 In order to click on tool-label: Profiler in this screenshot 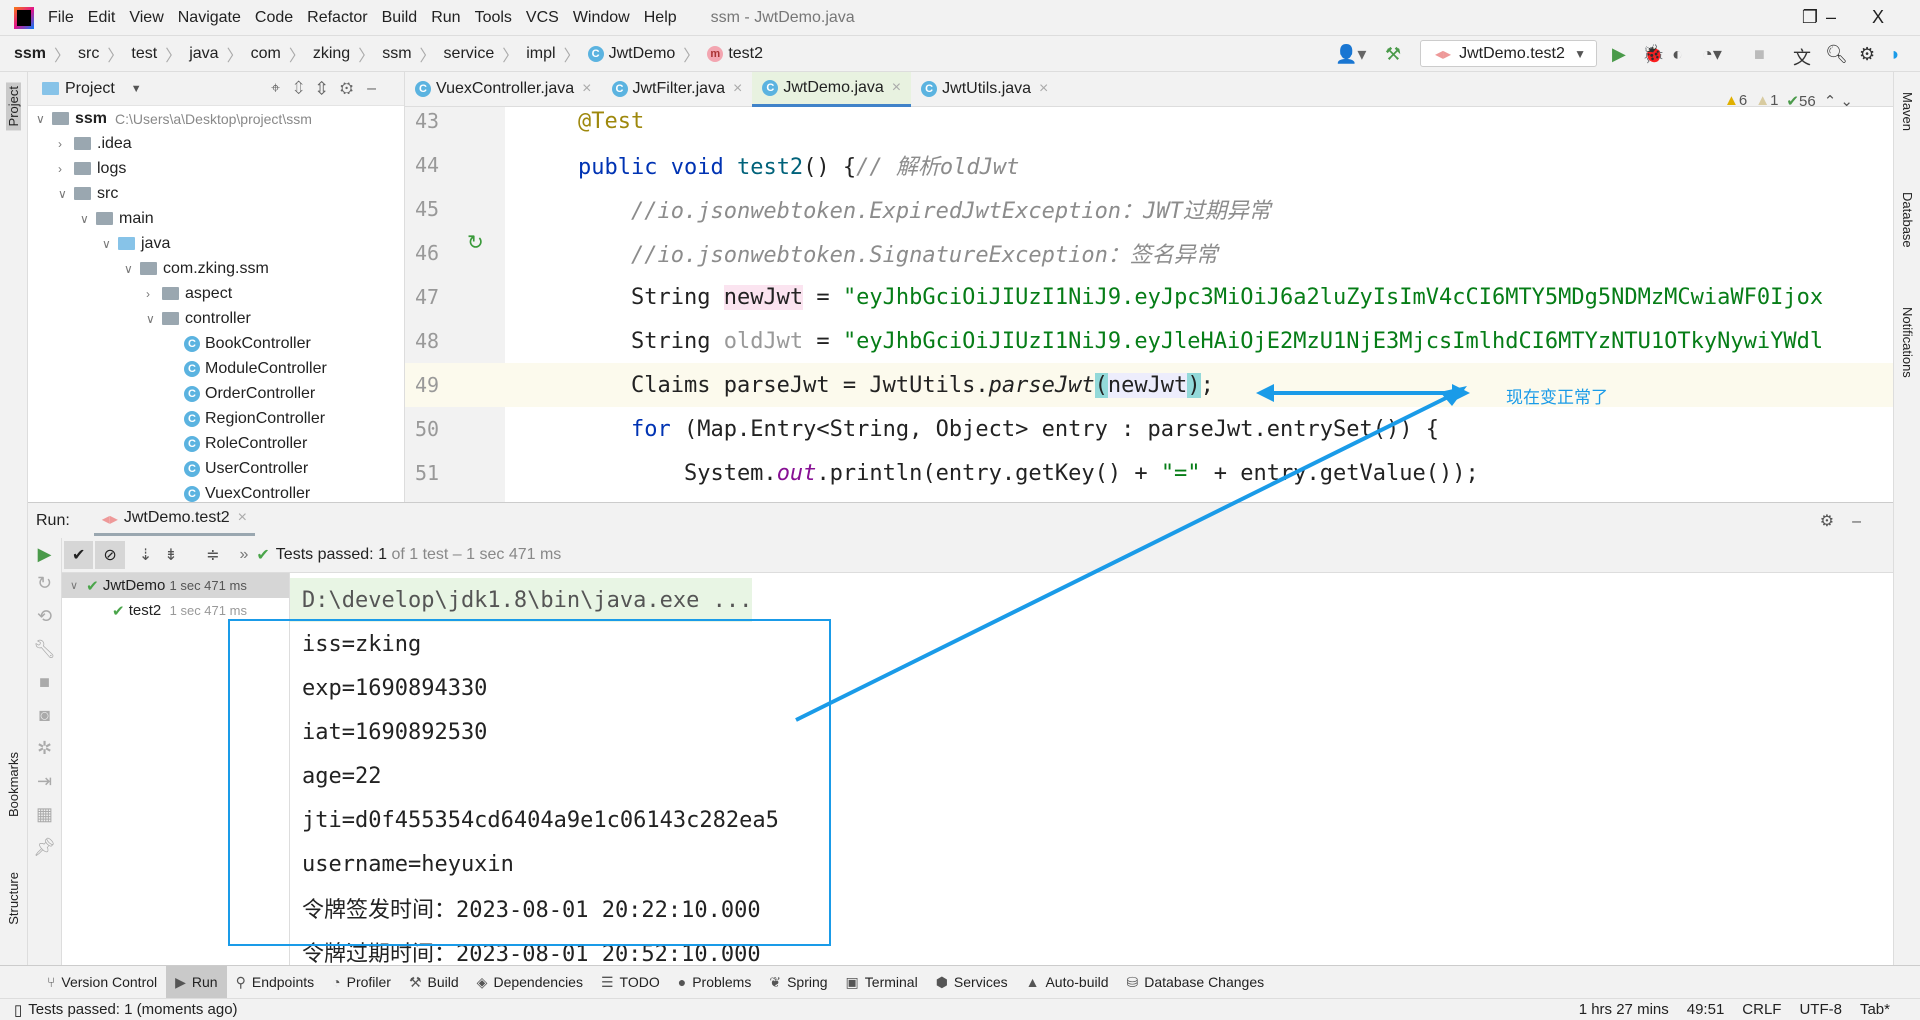, I will do `click(368, 982)`.